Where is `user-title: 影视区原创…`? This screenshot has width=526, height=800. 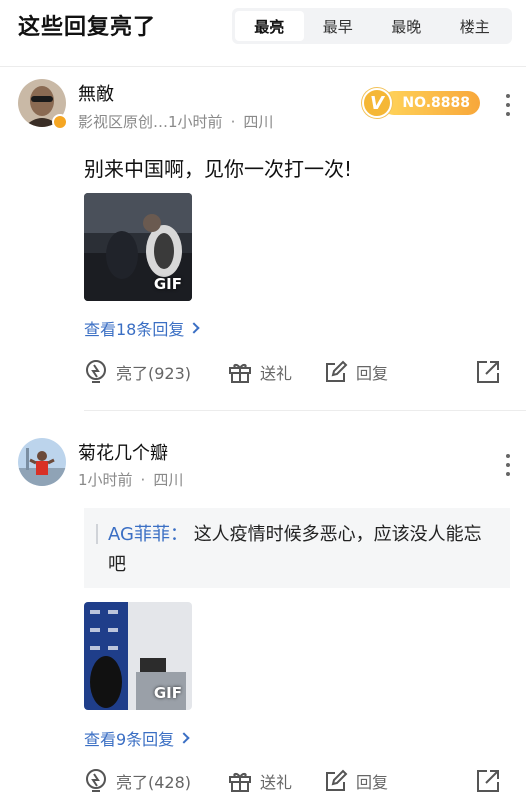 user-title: 影视区原创… is located at coordinates (123, 122).